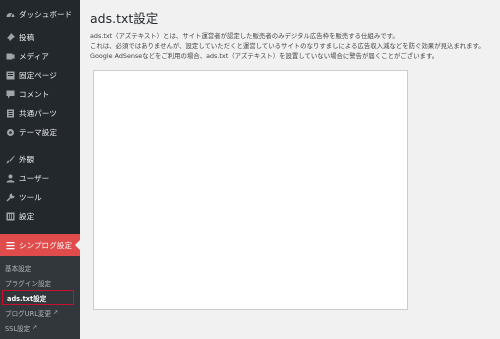 This screenshot has width=500, height=339. What do you see at coordinates (10, 179) in the screenshot?
I see `user-icon` at bounding box center [10, 179].